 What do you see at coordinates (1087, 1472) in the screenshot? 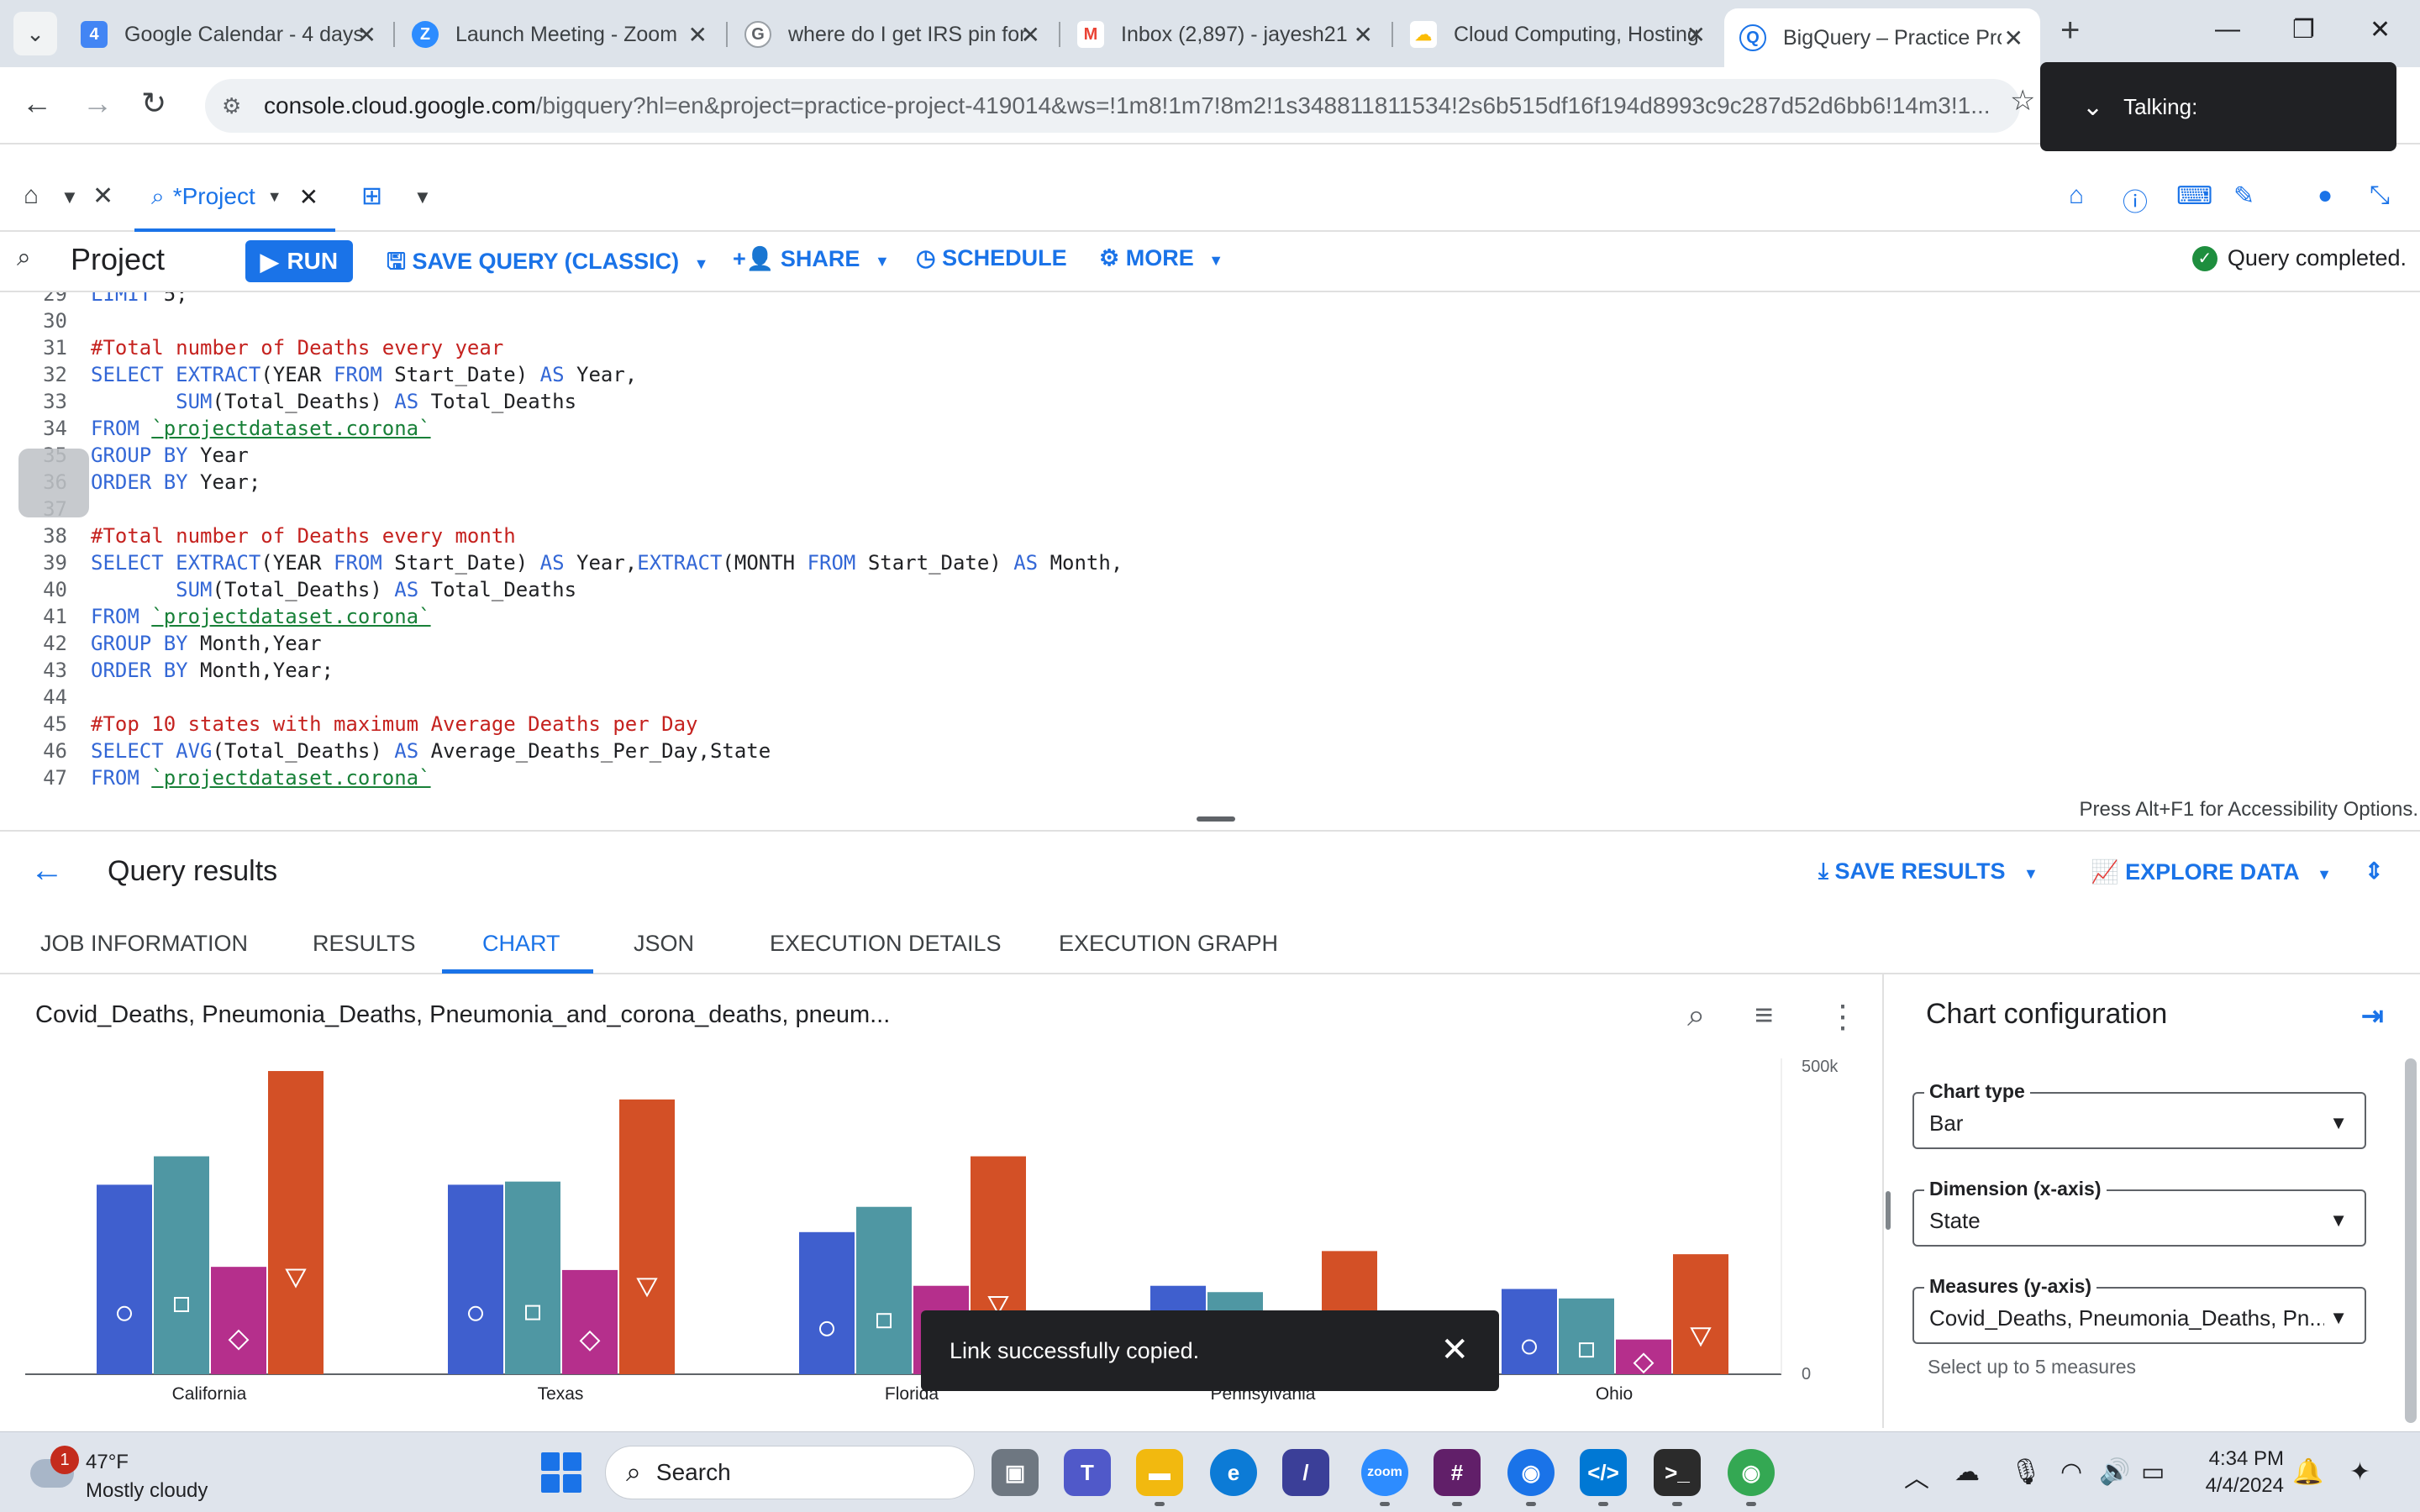
I see `teams-icon: T` at bounding box center [1087, 1472].